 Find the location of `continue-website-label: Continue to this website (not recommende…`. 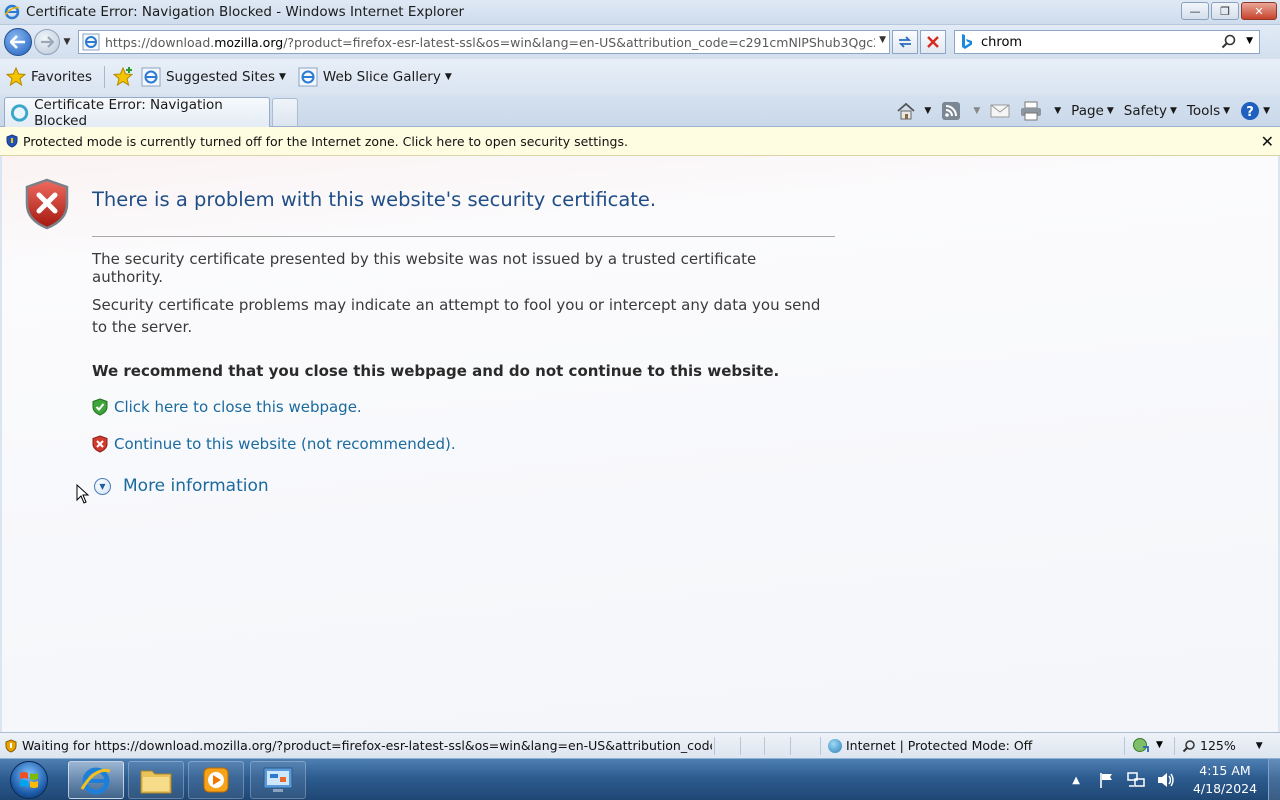

continue-website-label: Continue to this website (not recommende… is located at coordinates (285, 444).